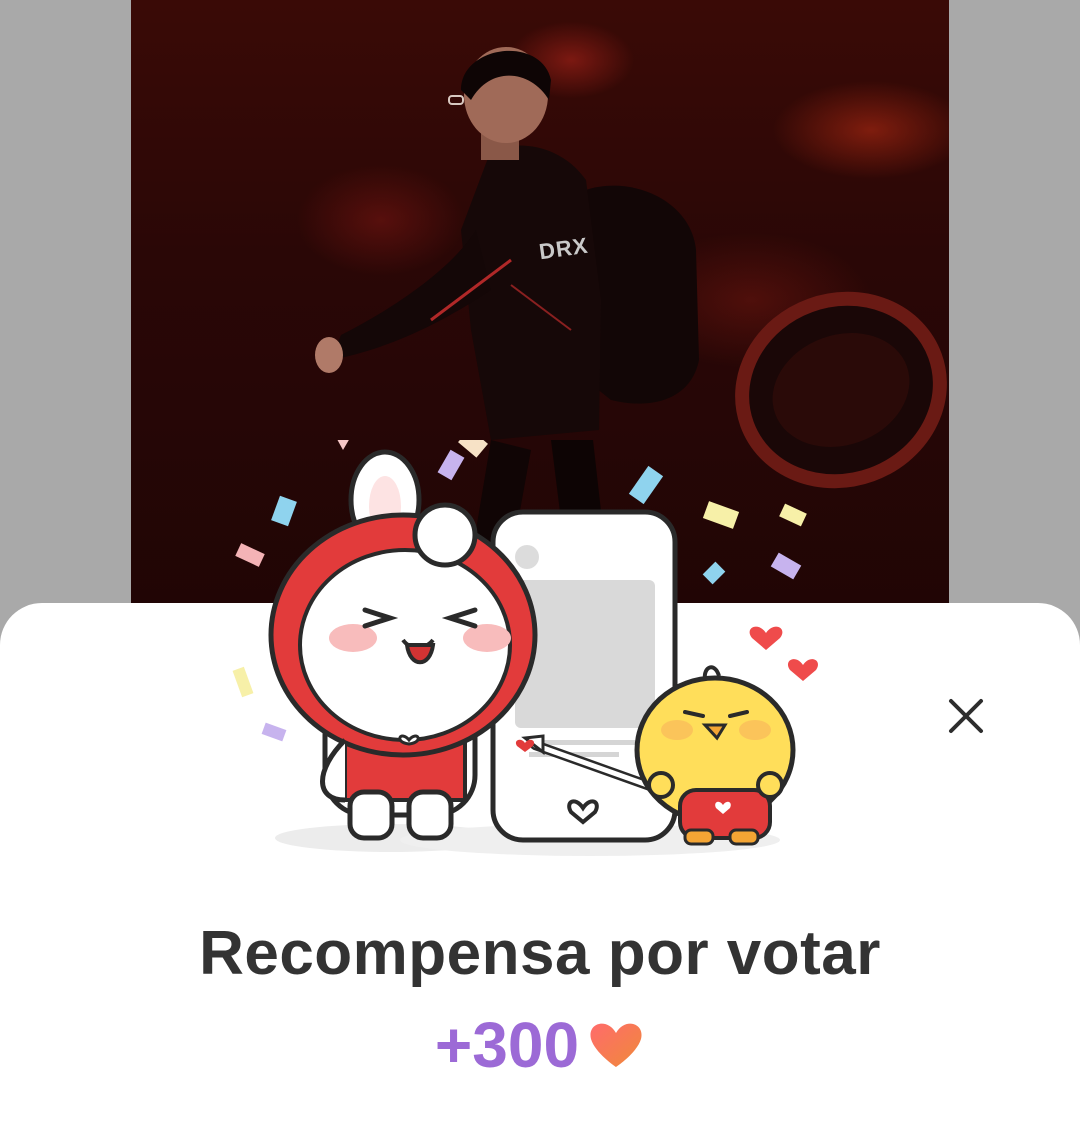 The width and height of the screenshot is (1080, 1123). What do you see at coordinates (616, 1045) in the screenshot?
I see `heart-icon` at bounding box center [616, 1045].